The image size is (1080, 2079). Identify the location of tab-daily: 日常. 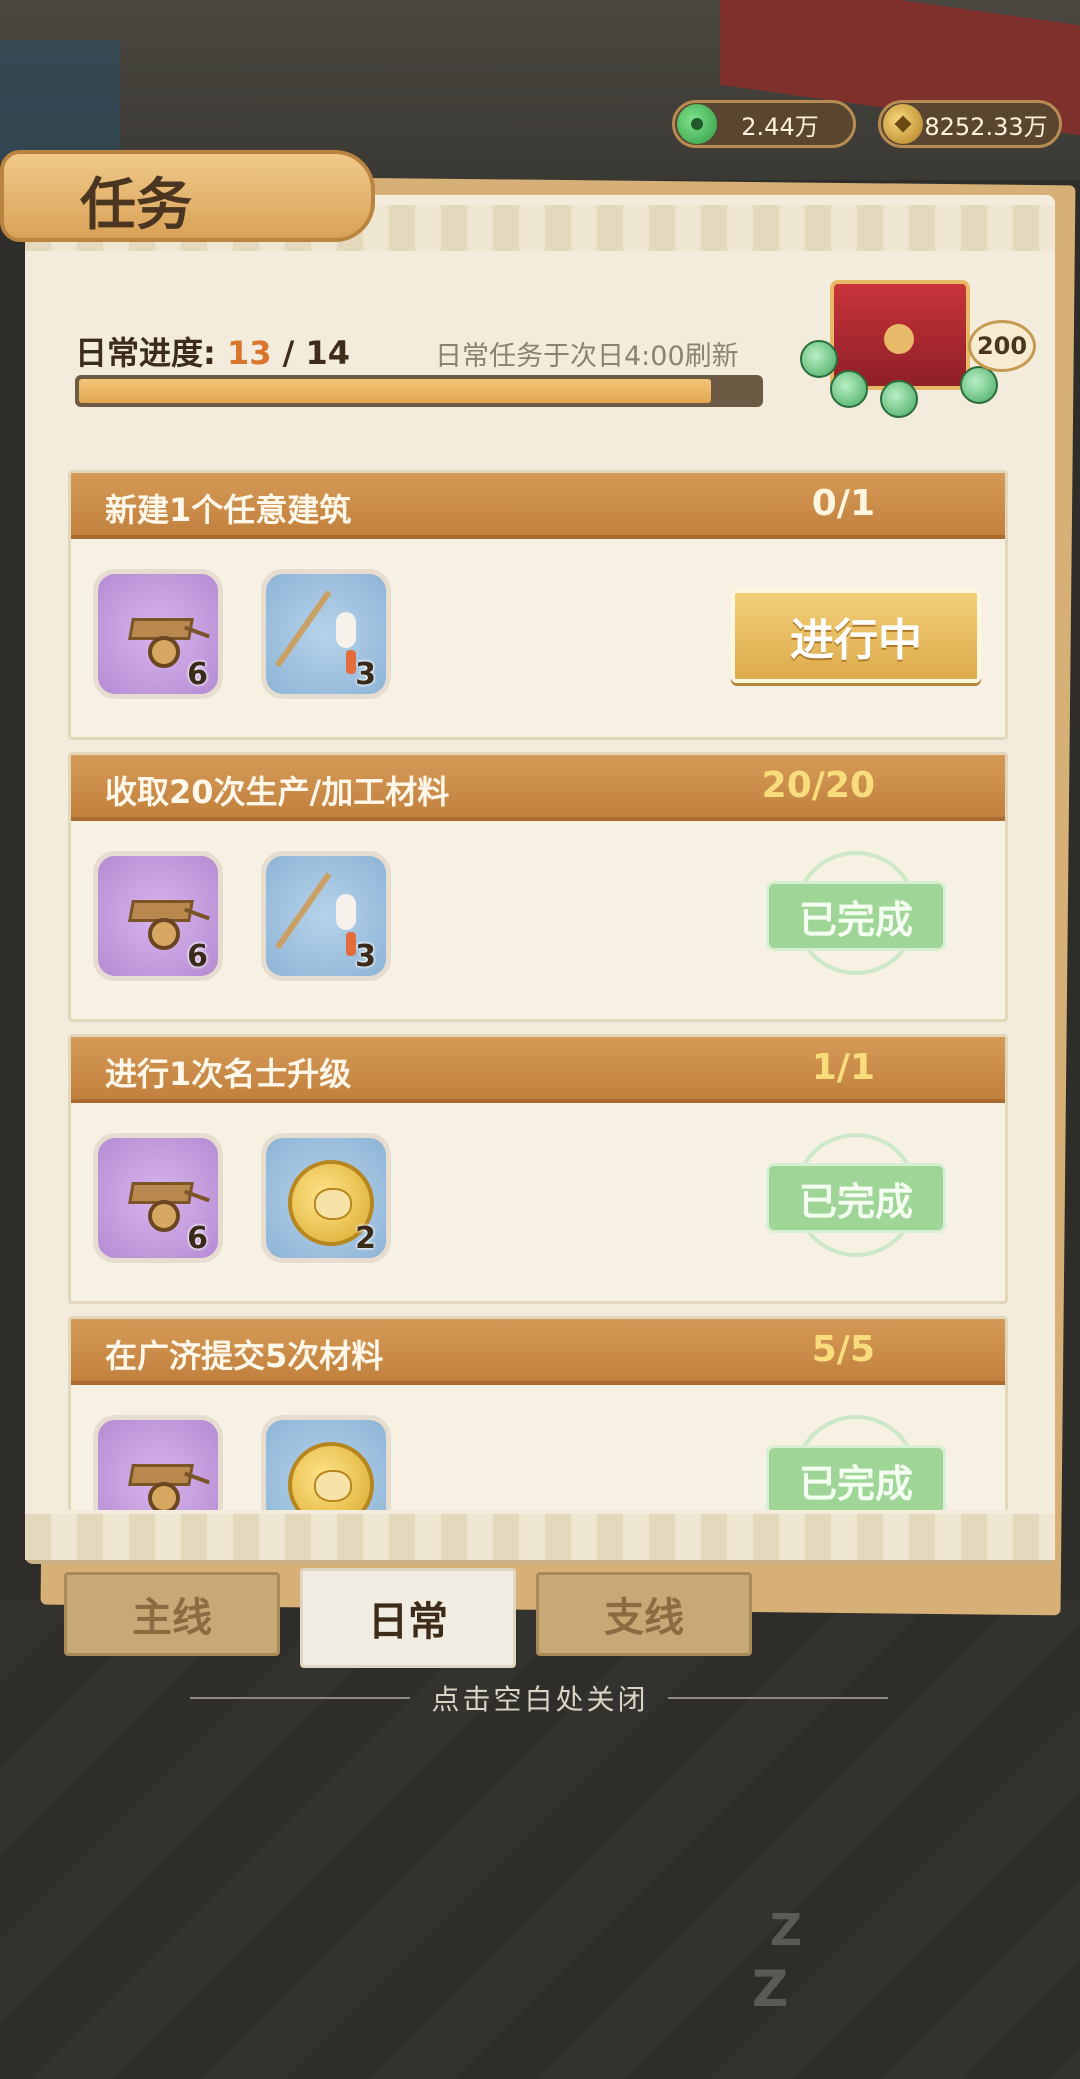
(408, 1618).